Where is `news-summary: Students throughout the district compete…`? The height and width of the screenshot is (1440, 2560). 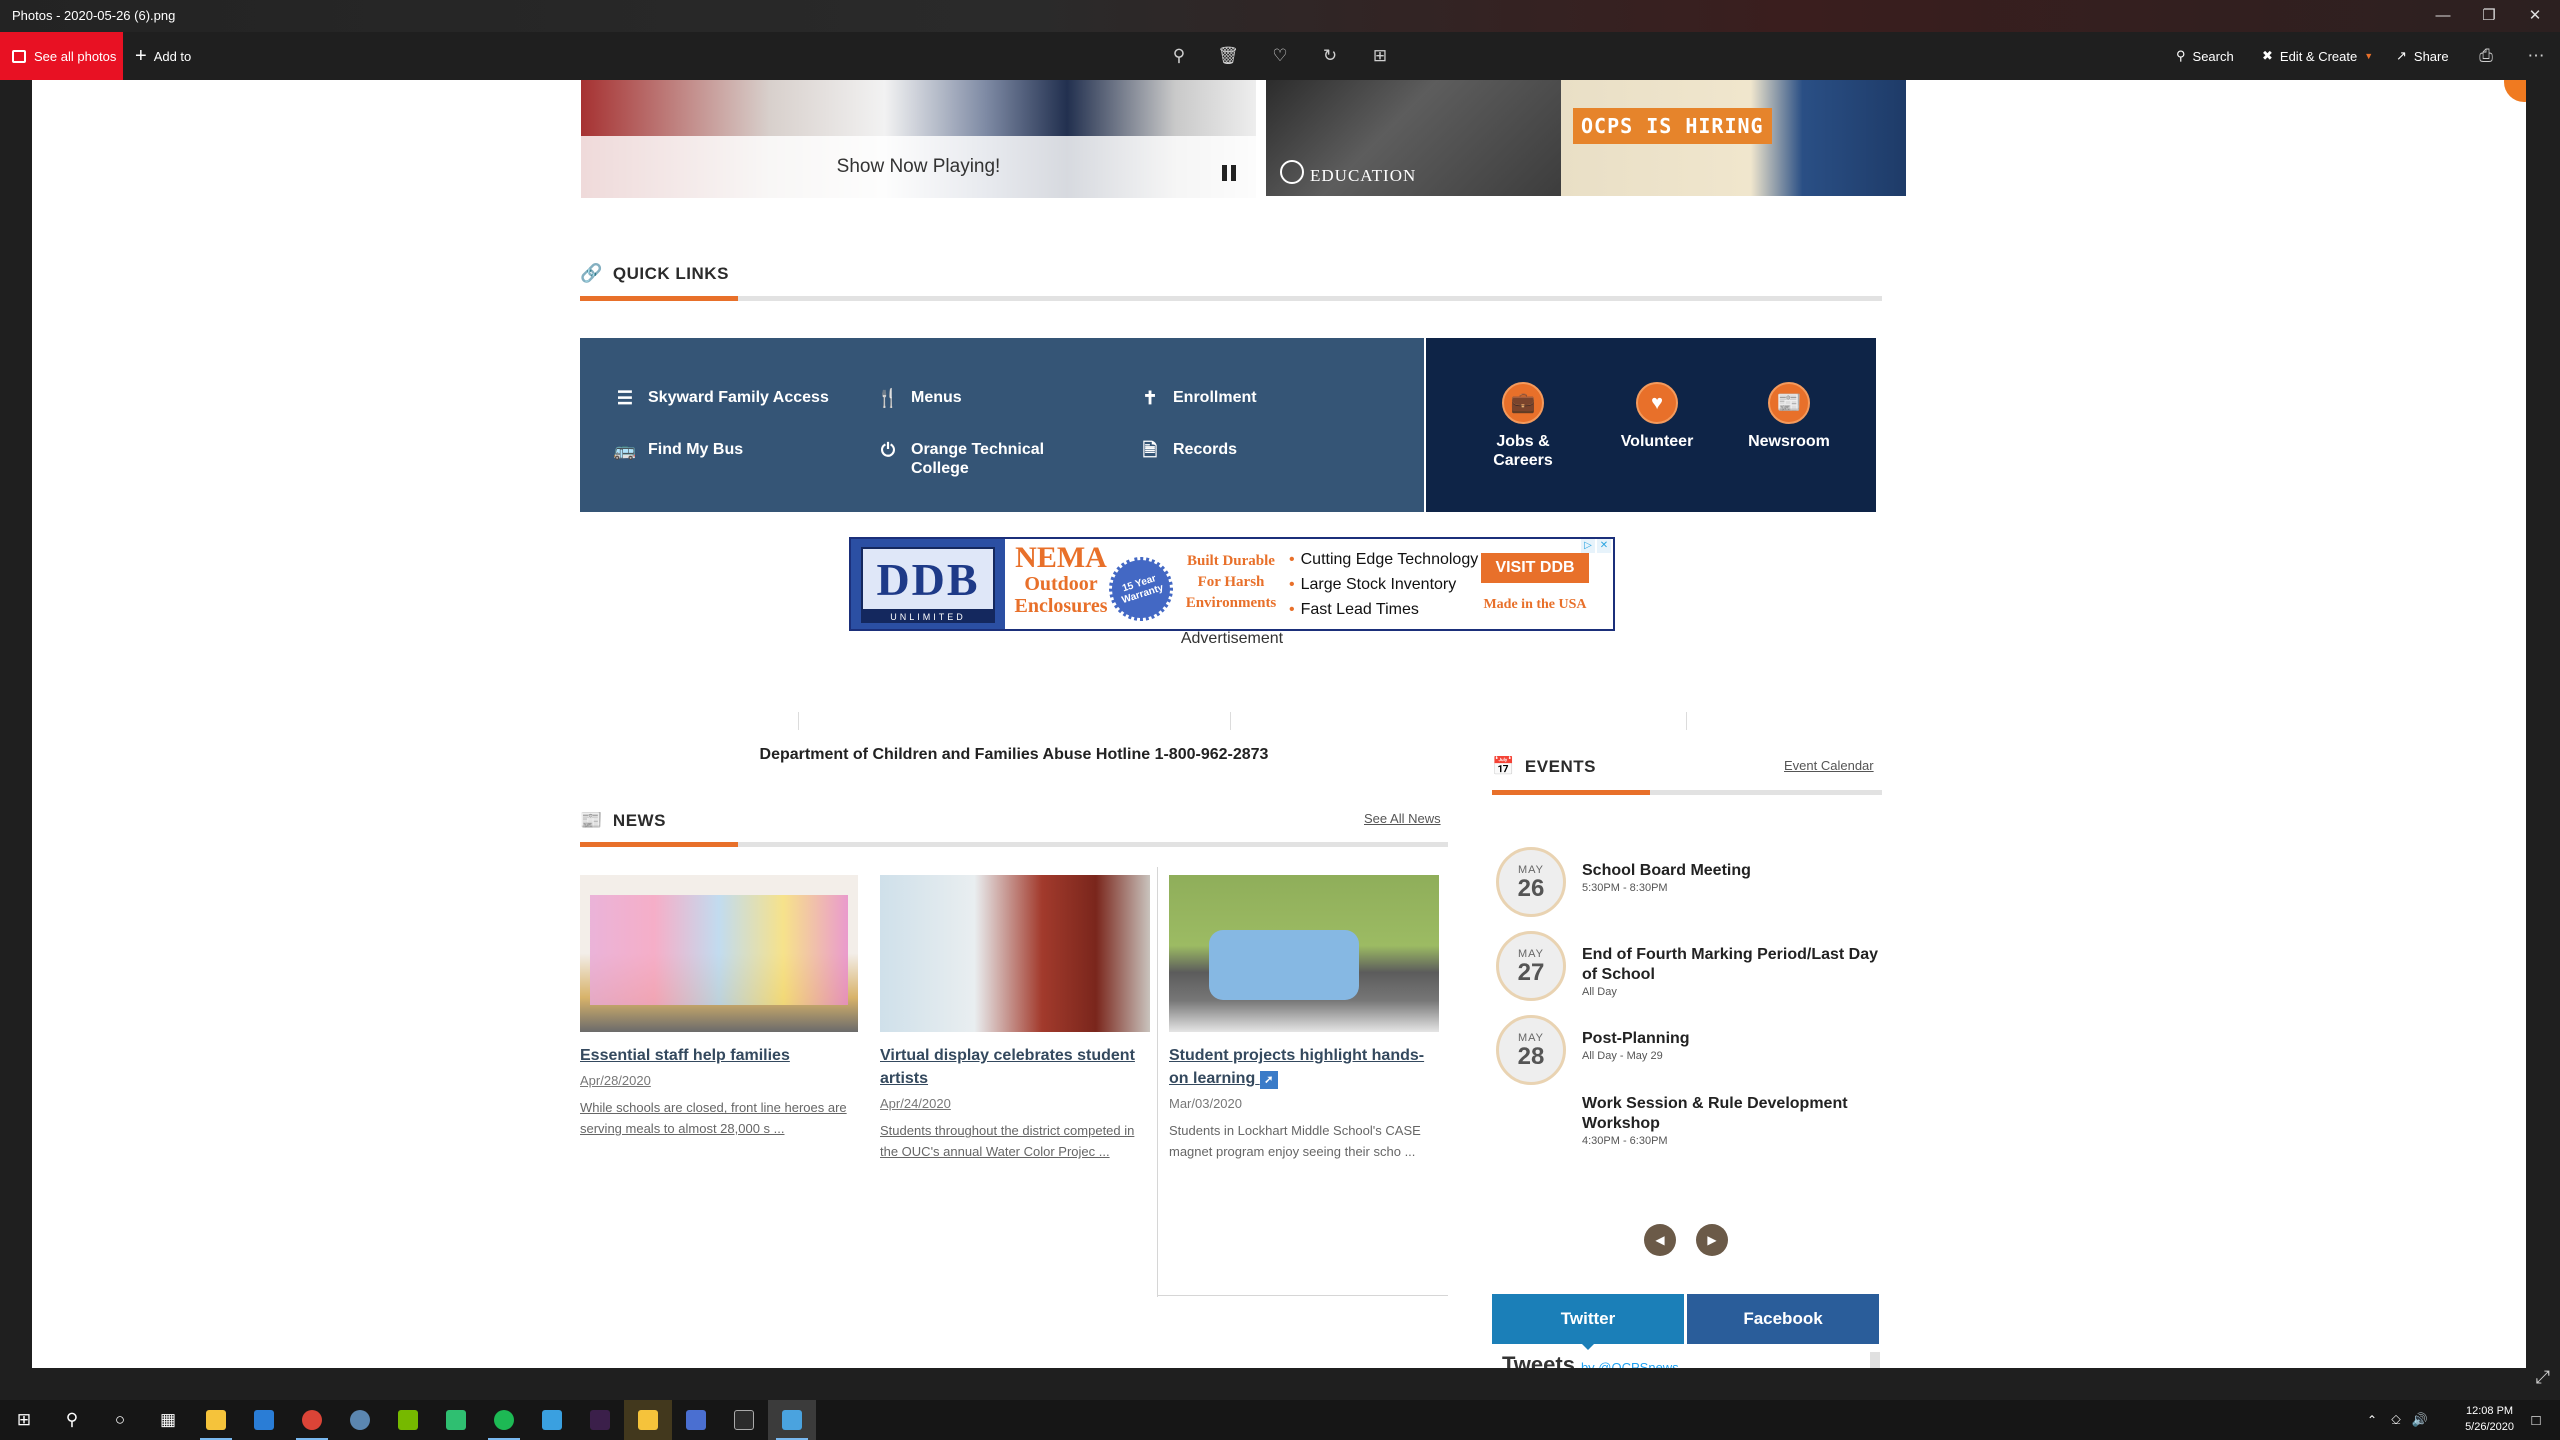 news-summary: Students throughout the district compete… is located at coordinates (1015, 1142).